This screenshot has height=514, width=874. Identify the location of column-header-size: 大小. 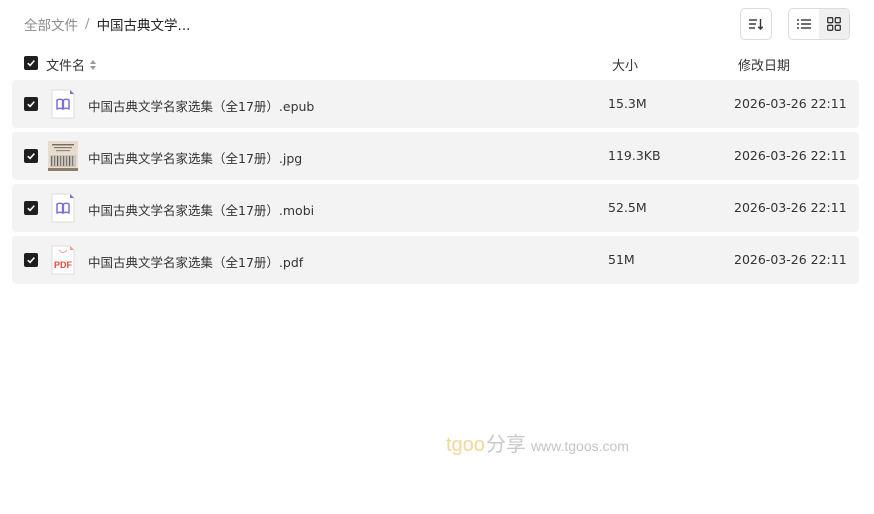
(625, 64).